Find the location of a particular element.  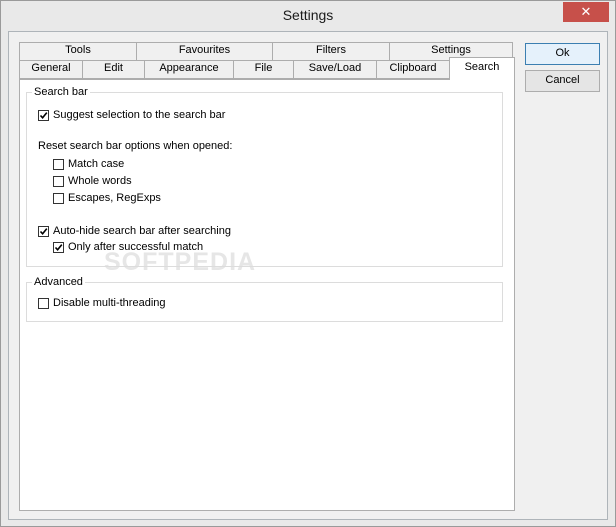

match-case-checkbox is located at coordinates (58, 164).